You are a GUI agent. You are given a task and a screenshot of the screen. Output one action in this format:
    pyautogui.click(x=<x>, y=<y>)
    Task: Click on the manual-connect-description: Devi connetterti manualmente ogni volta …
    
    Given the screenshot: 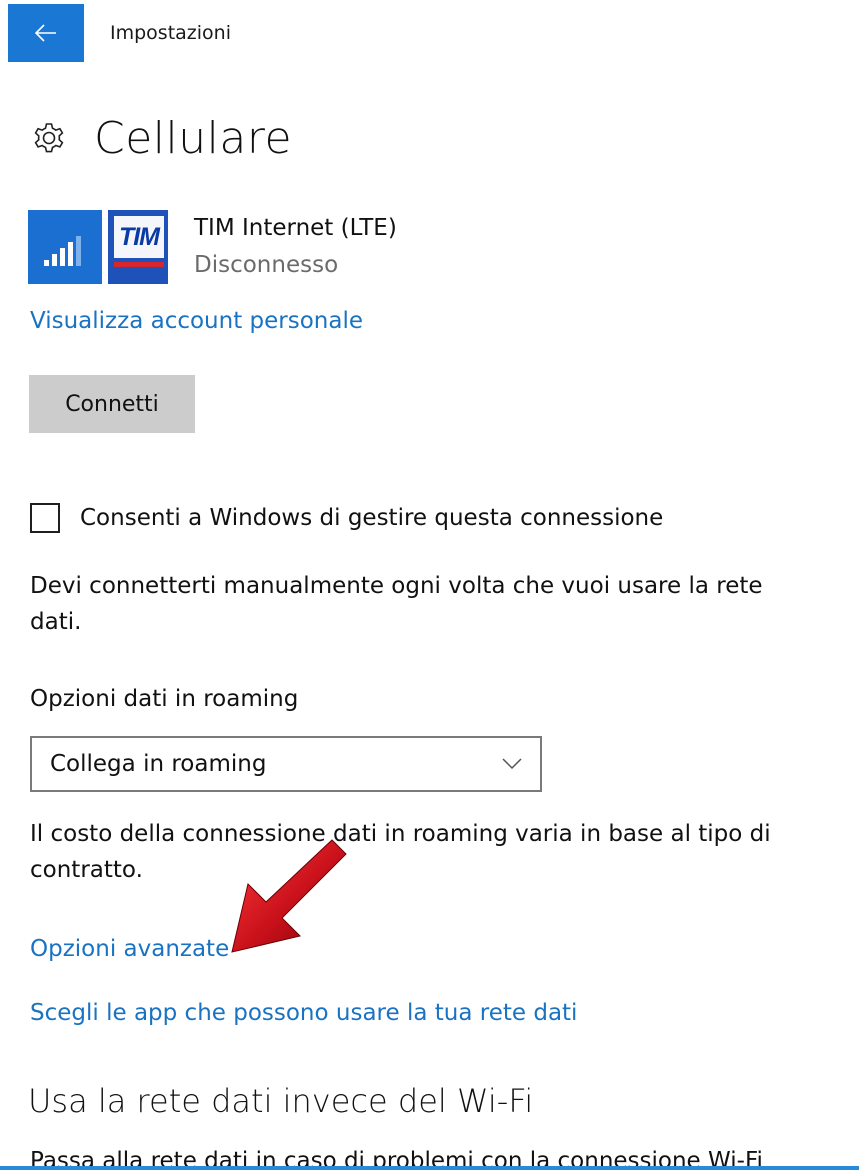 What is the action you would take?
    pyautogui.click(x=396, y=604)
    